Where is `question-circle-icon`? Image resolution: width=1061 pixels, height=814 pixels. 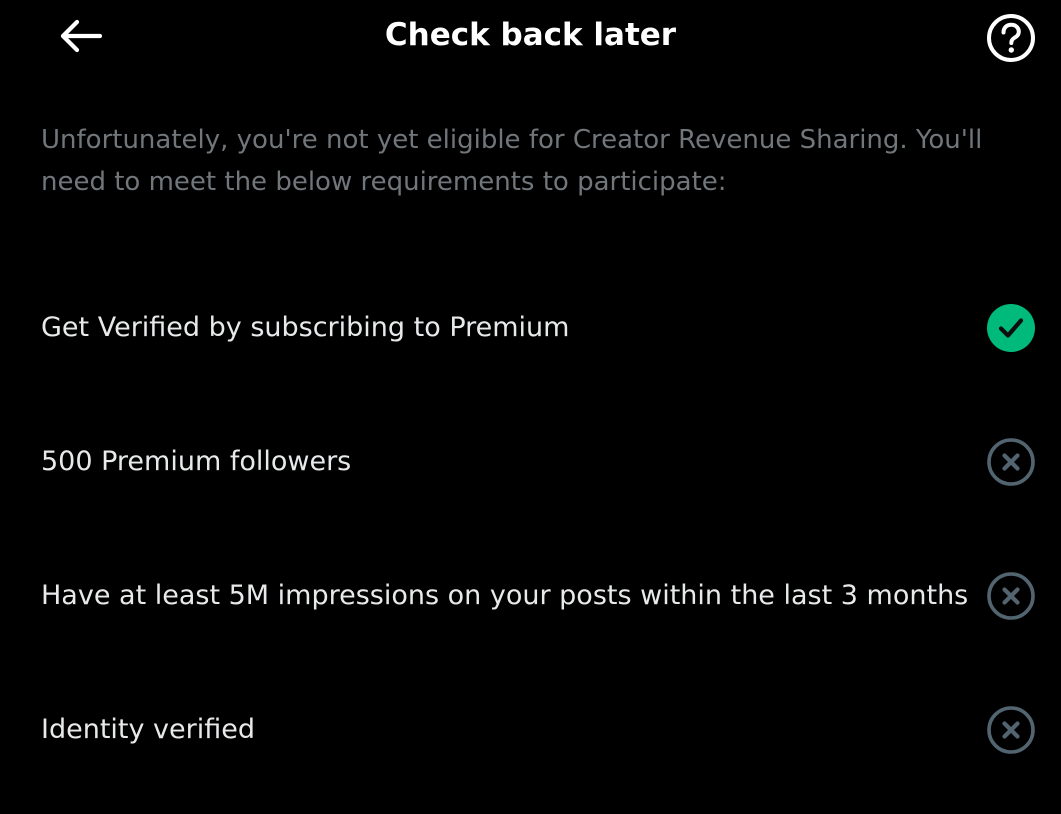 question-circle-icon is located at coordinates (1011, 38).